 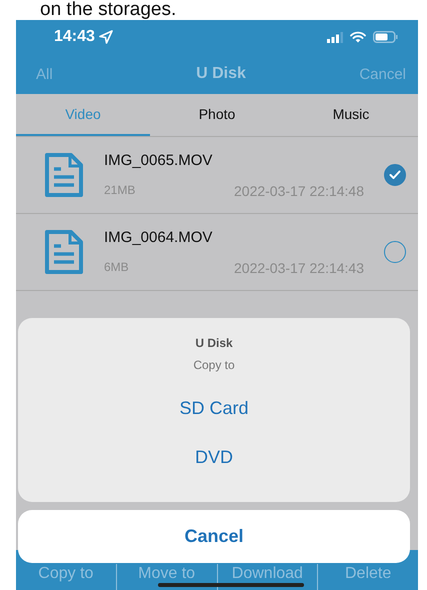 What do you see at coordinates (159, 237) in the screenshot?
I see `file-name: IMG_0064.MOV` at bounding box center [159, 237].